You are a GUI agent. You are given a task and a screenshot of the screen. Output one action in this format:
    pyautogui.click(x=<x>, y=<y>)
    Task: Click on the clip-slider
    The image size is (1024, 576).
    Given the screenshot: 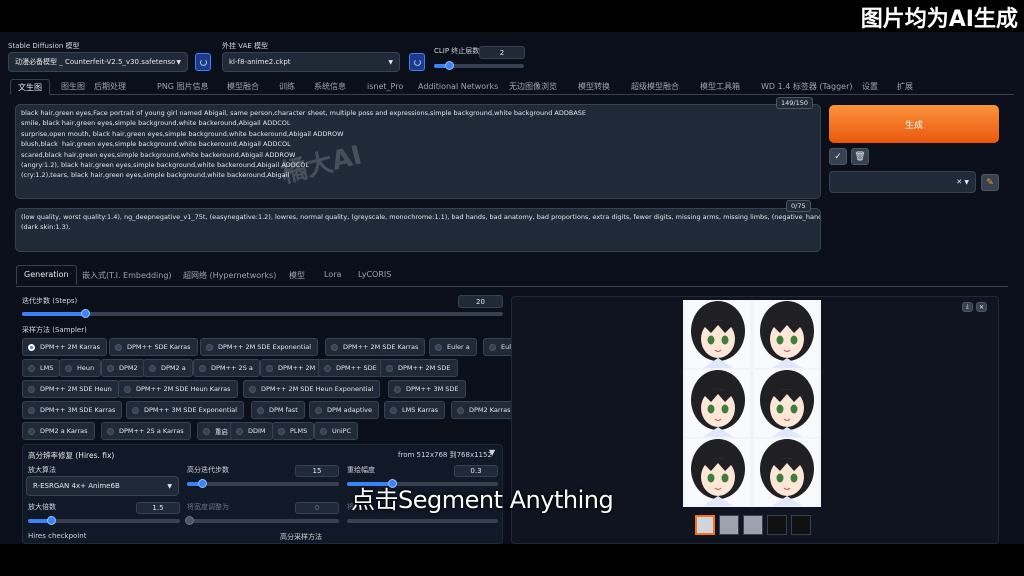 What is the action you would take?
    pyautogui.click(x=479, y=65)
    